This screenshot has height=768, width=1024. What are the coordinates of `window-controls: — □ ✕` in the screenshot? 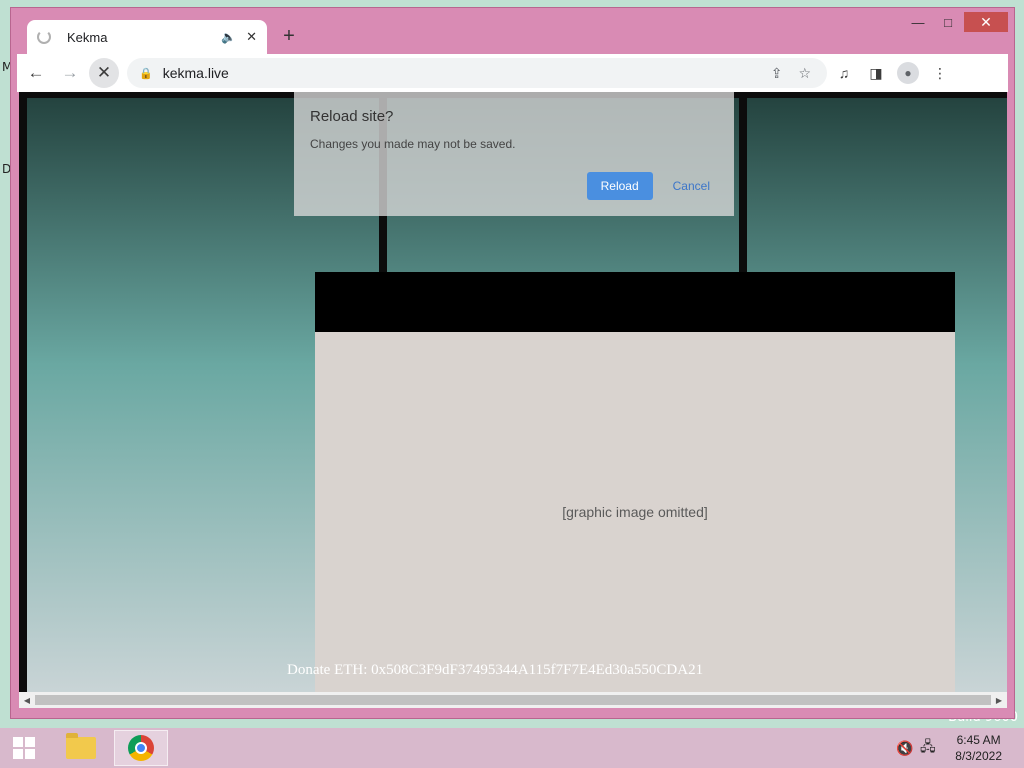 It's located at (956, 22).